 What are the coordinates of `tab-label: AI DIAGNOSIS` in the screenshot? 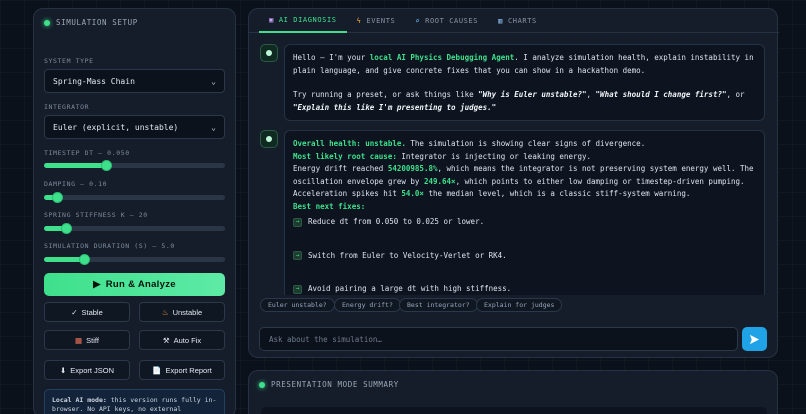 It's located at (307, 19).